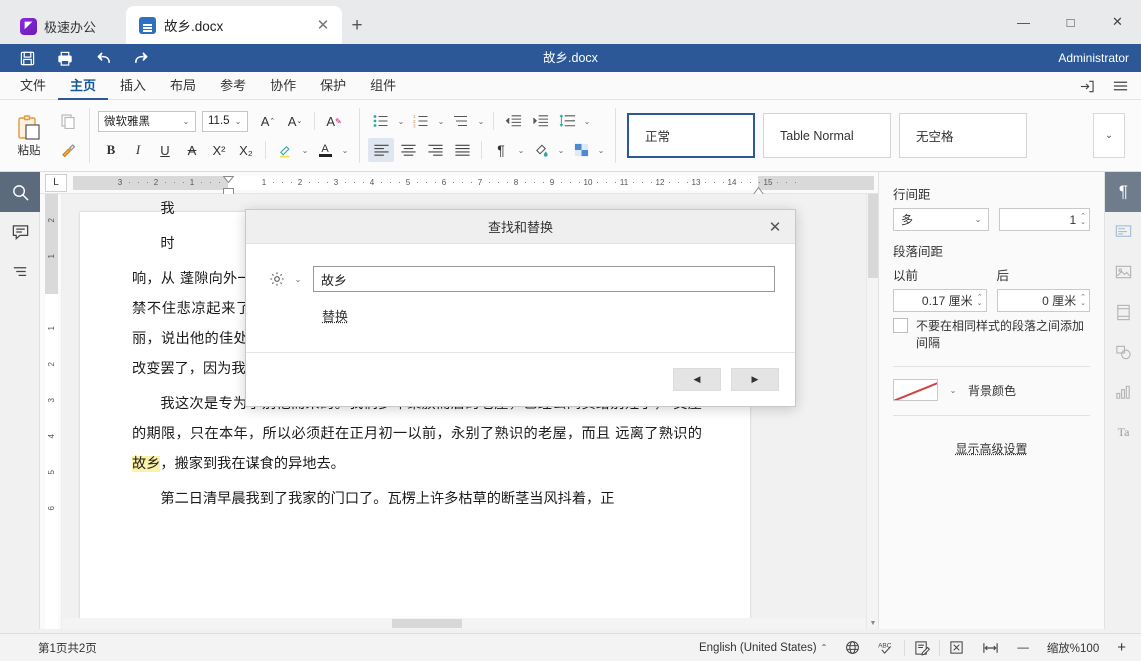  What do you see at coordinates (56, 182) in the screenshot?
I see `tab-stop-selector: L` at bounding box center [56, 182].